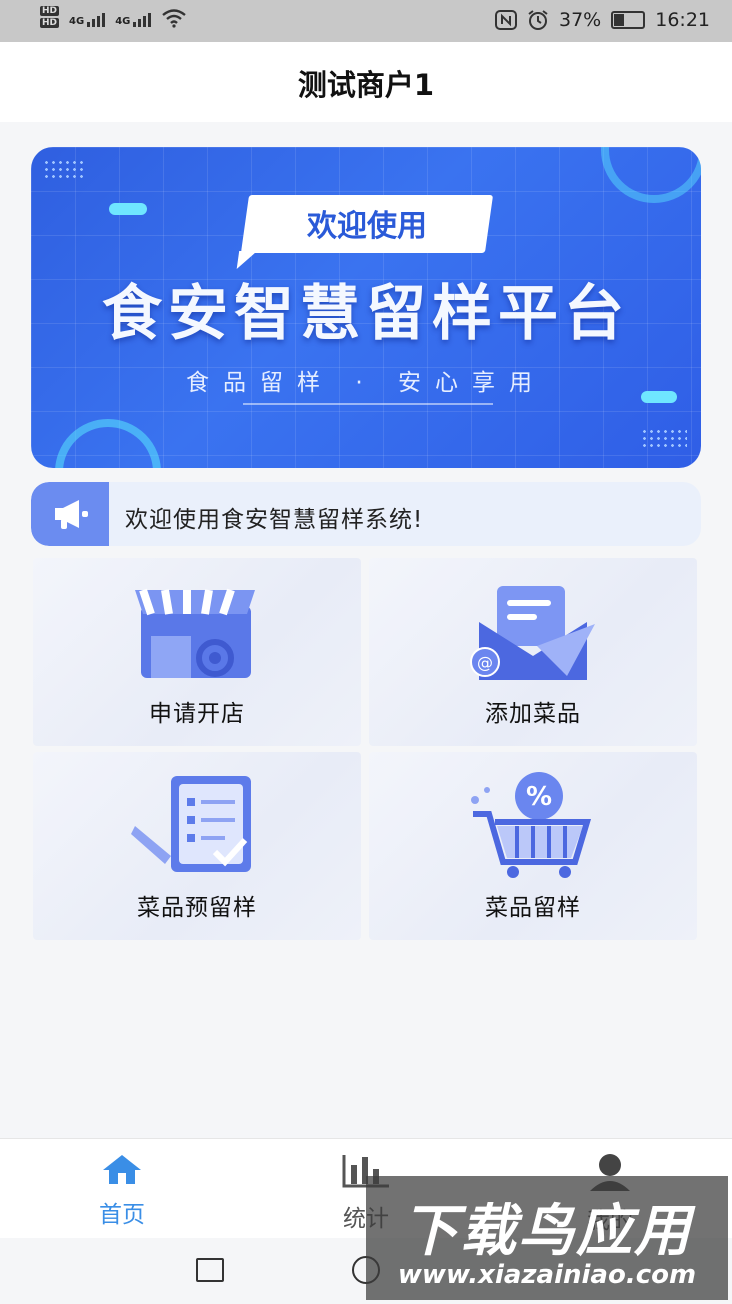  Describe the element at coordinates (368, 404) in the screenshot. I see `banner-divider` at that location.